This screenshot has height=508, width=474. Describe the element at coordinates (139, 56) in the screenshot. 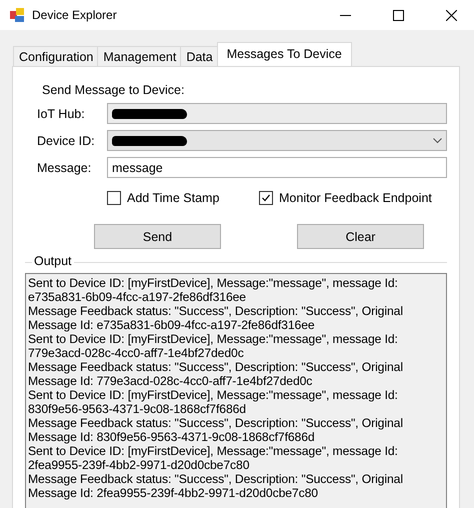

I see `tab: Management` at that location.